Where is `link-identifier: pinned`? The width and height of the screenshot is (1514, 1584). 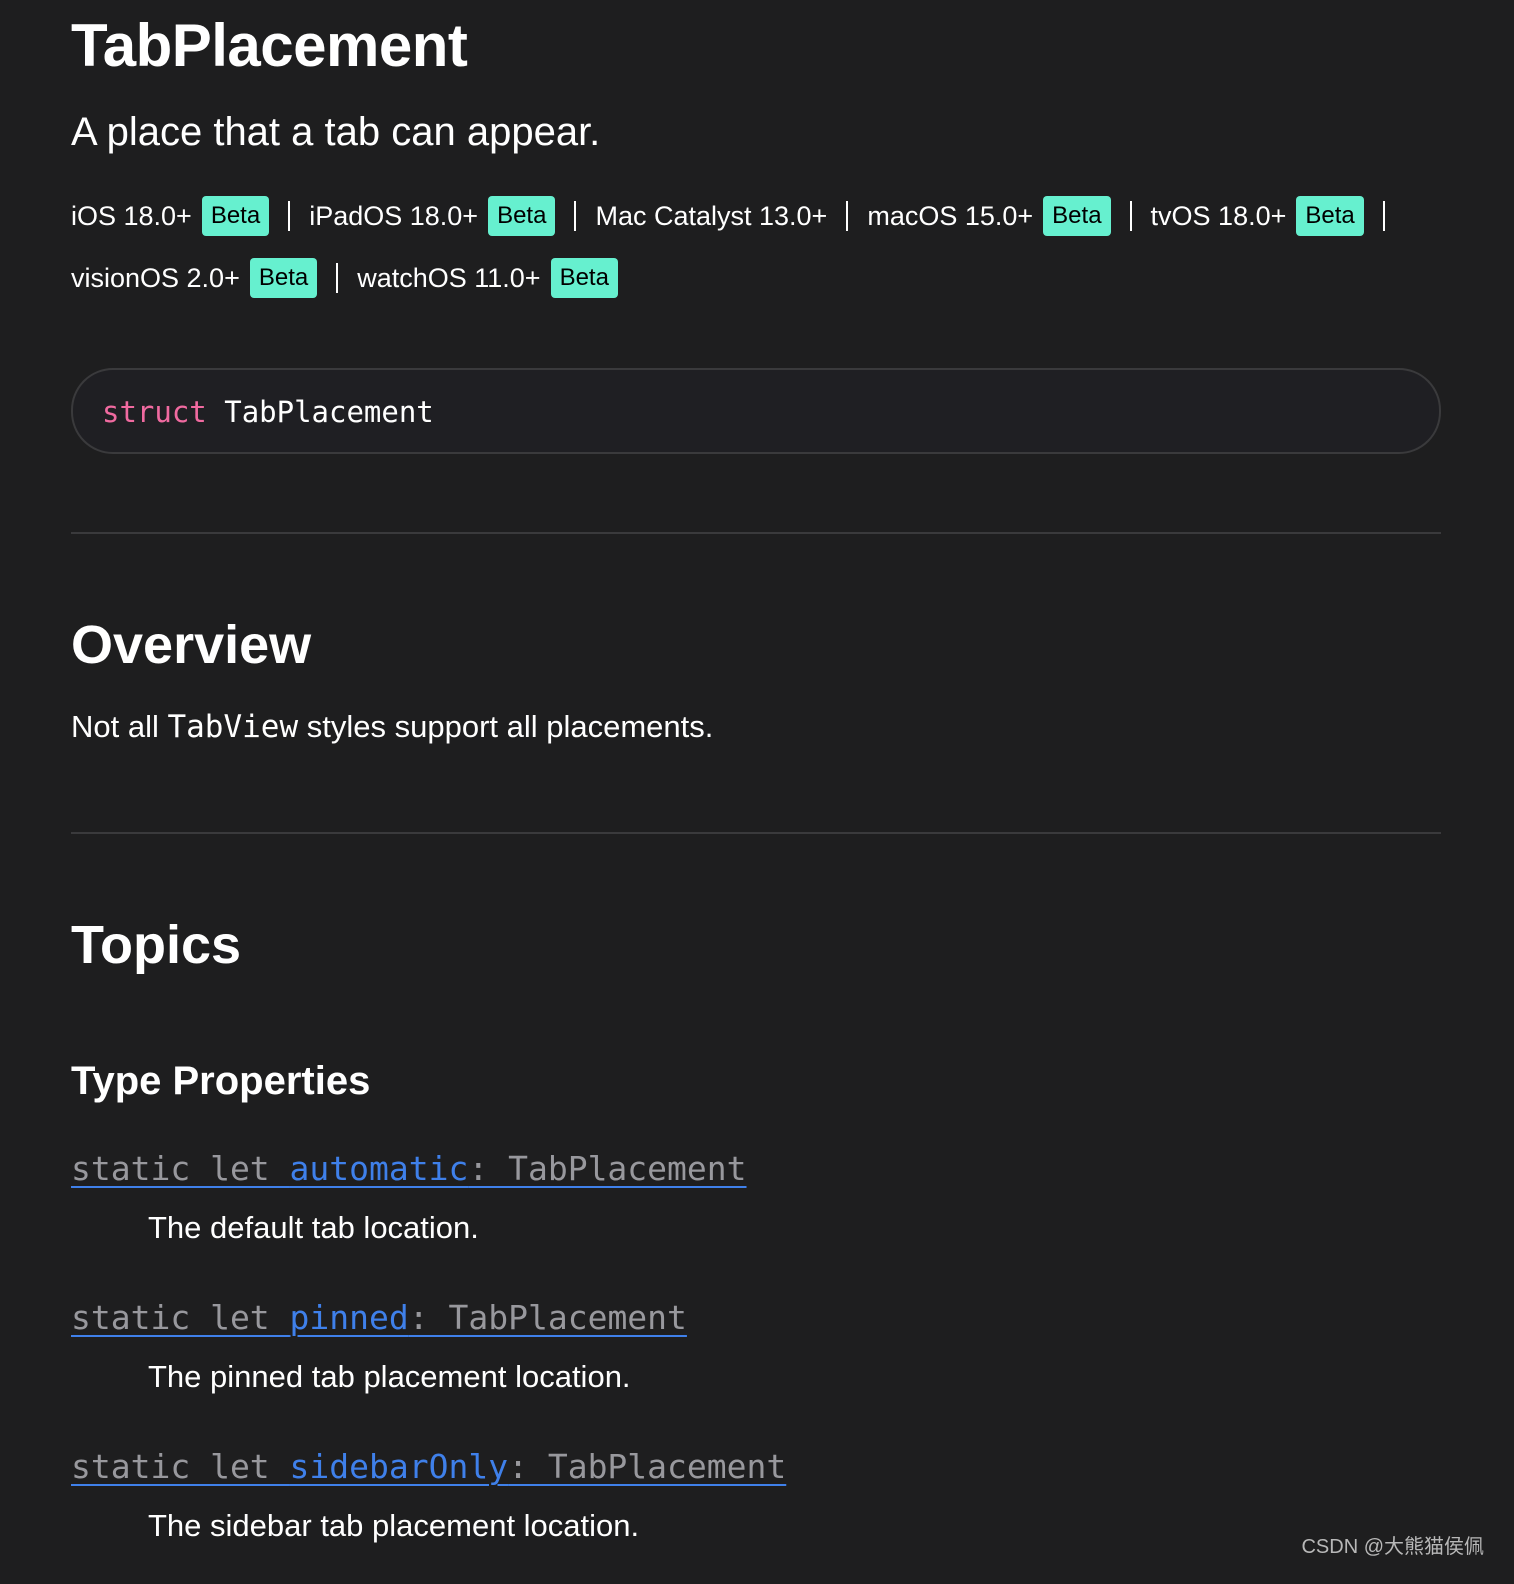
link-identifier: pinned is located at coordinates (349, 1317).